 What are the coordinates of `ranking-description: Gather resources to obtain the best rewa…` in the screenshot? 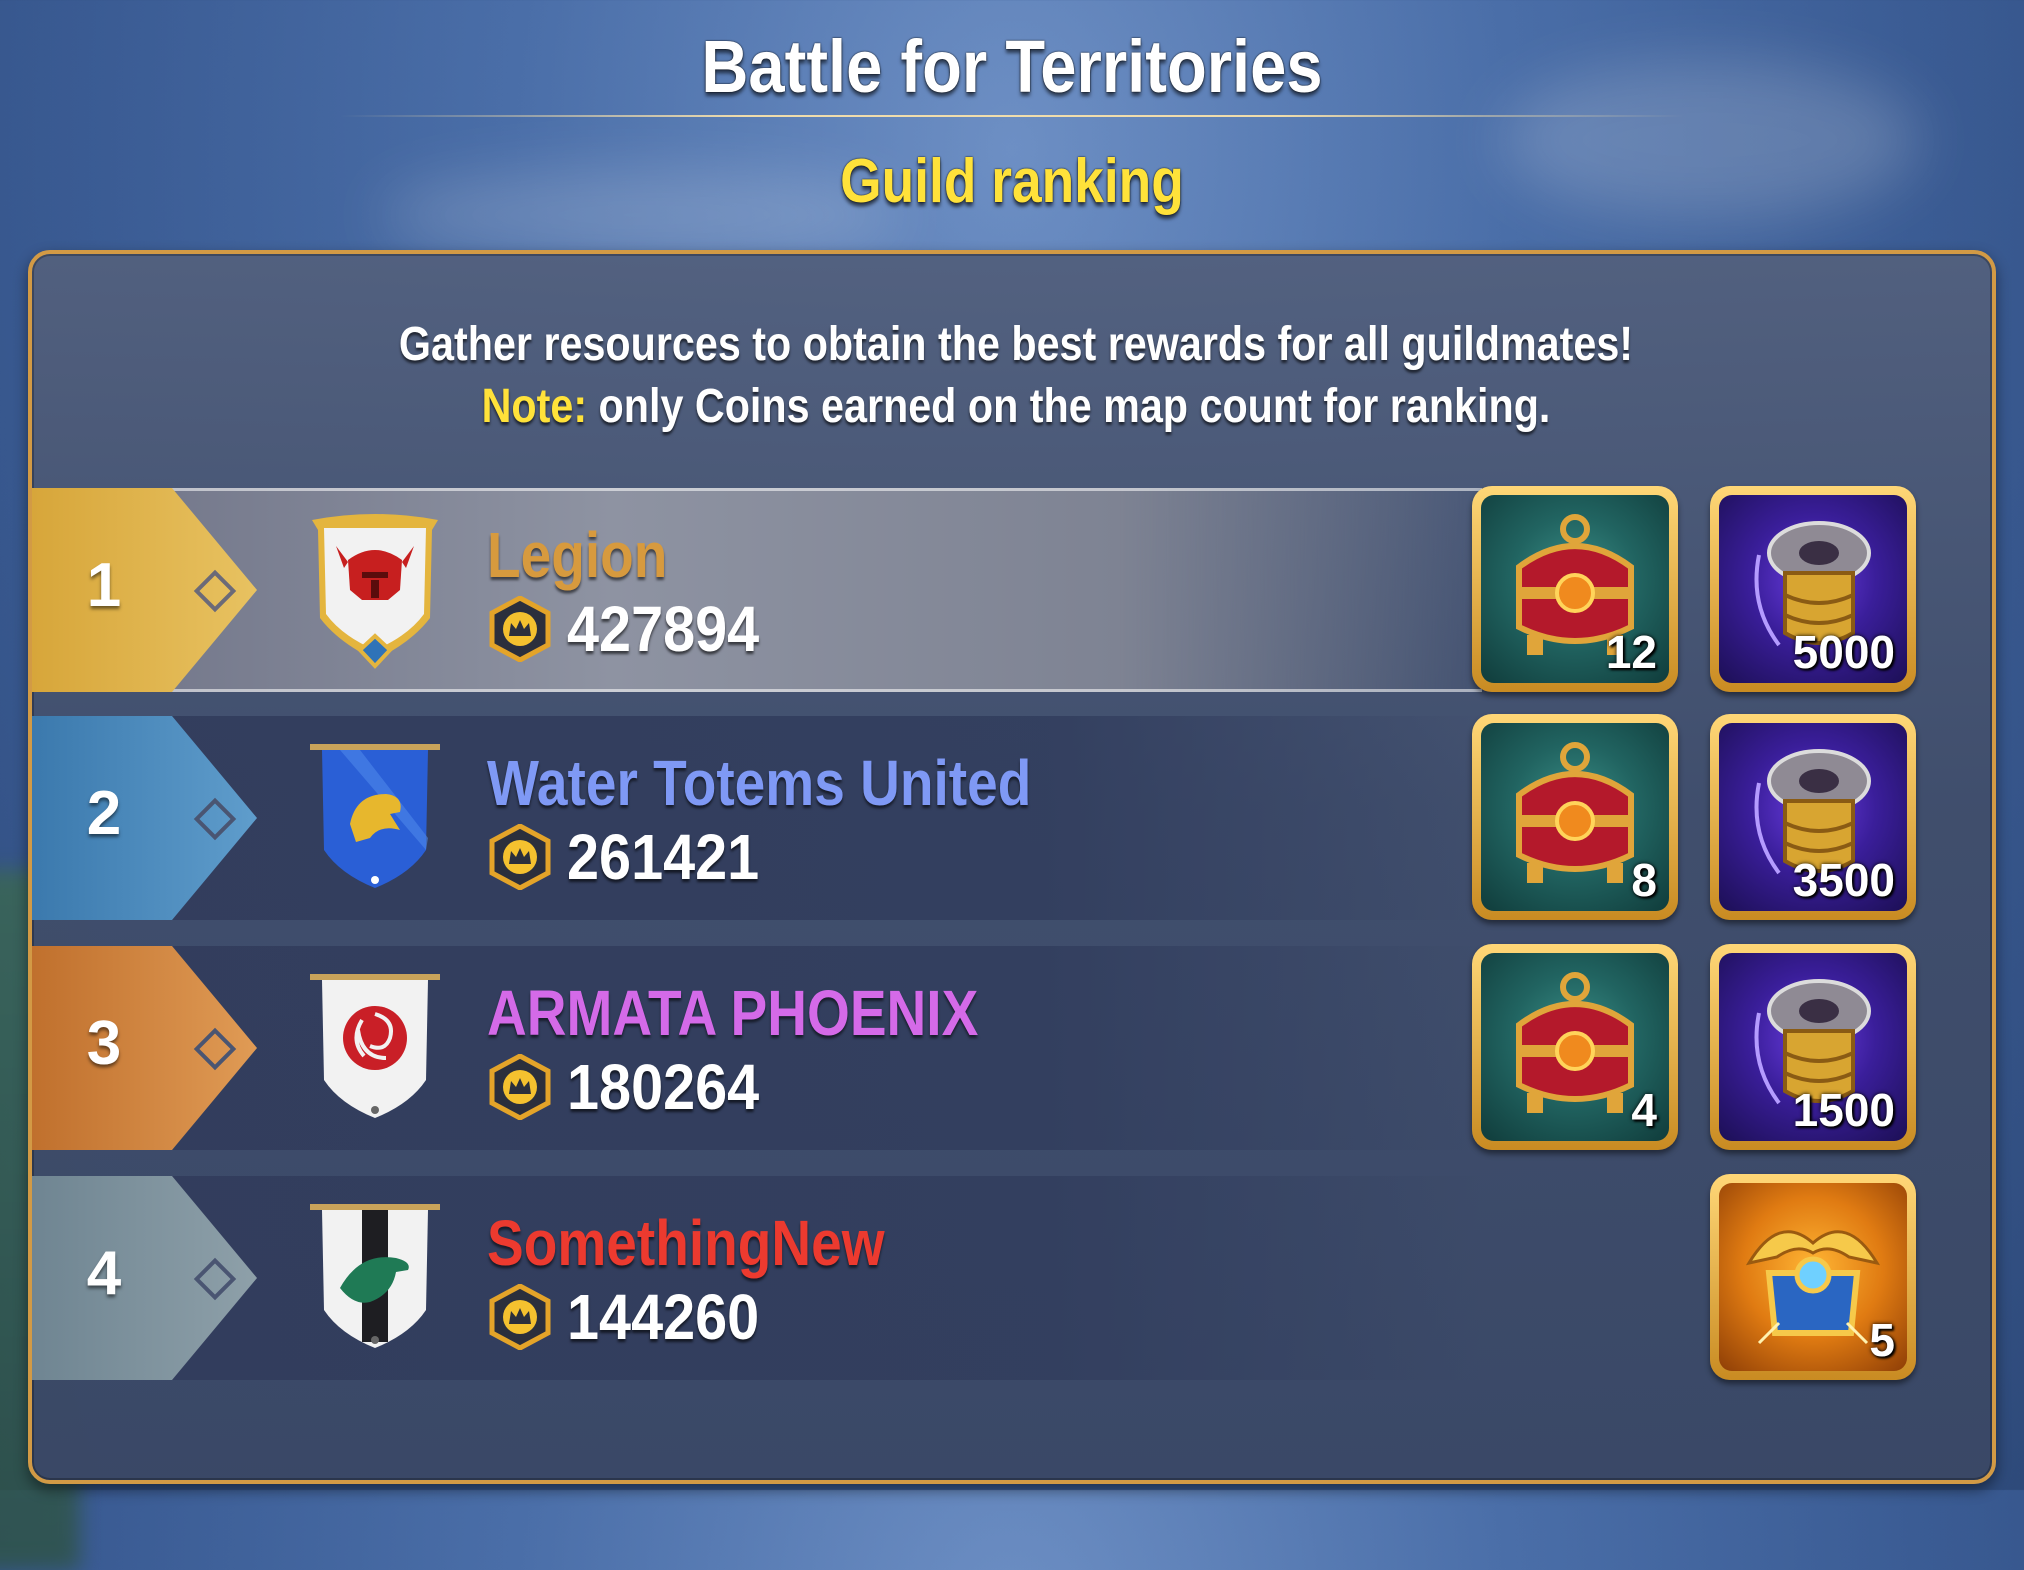 It's located at (1012, 376).